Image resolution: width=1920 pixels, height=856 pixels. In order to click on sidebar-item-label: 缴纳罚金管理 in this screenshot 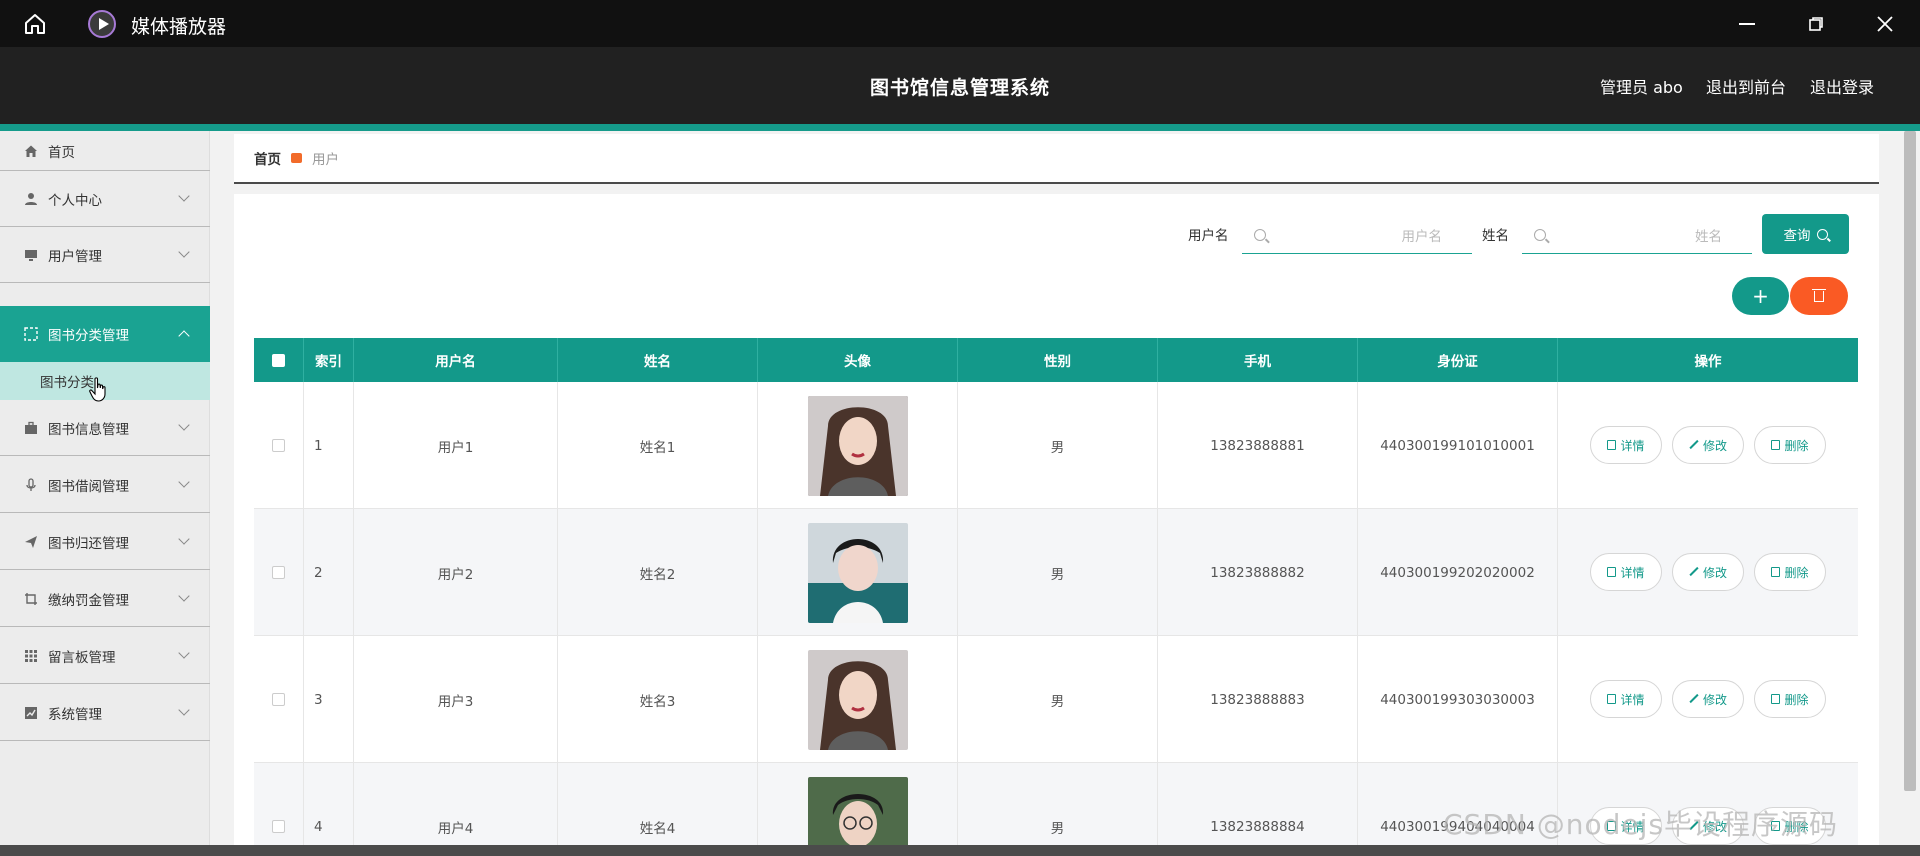, I will do `click(88, 600)`.